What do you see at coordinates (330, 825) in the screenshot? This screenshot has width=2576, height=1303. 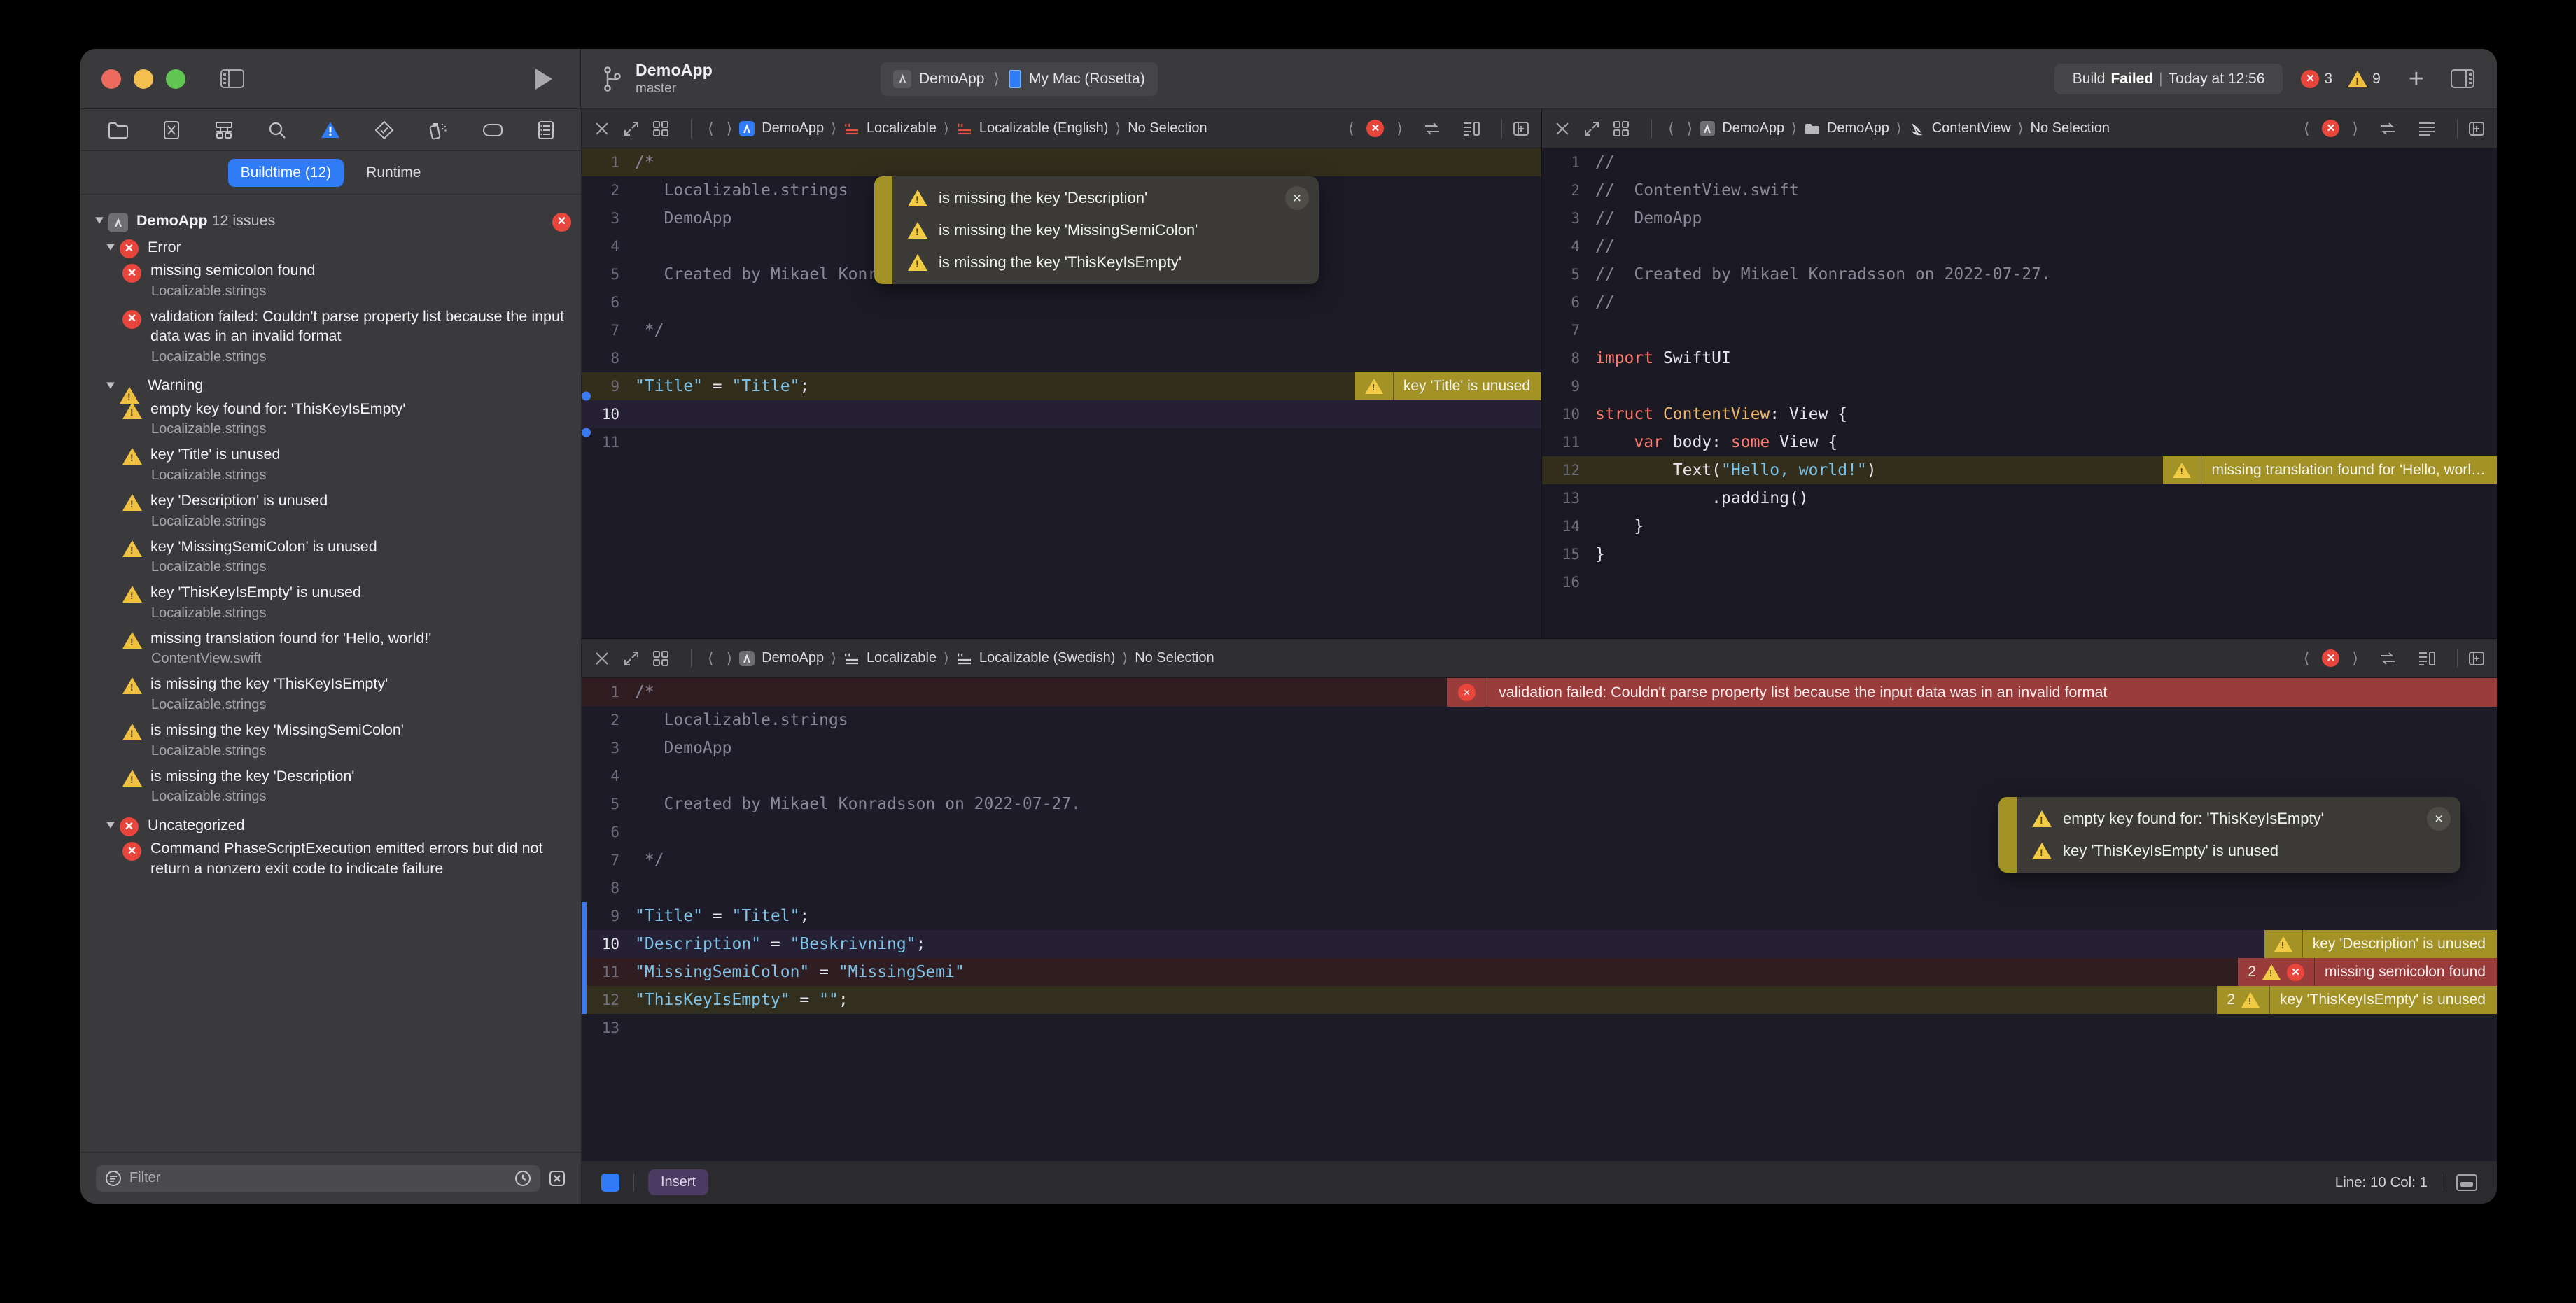 I see `issue-group-uncategorized: ▾ ✕ Uncategorized` at bounding box center [330, 825].